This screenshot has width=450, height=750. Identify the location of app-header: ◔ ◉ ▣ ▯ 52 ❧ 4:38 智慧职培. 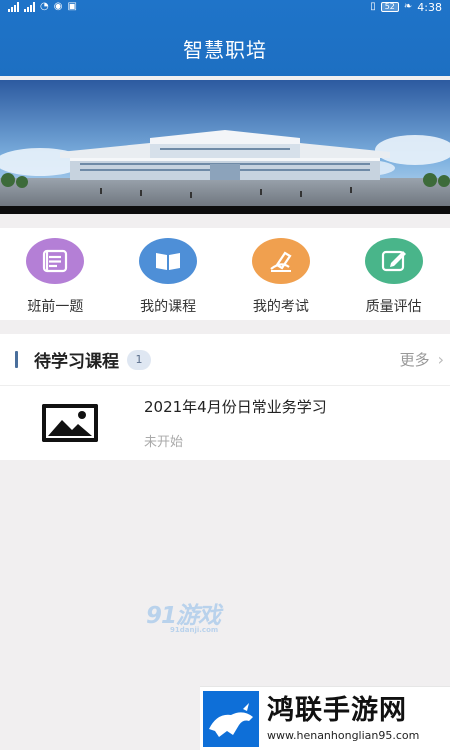
(225, 38).